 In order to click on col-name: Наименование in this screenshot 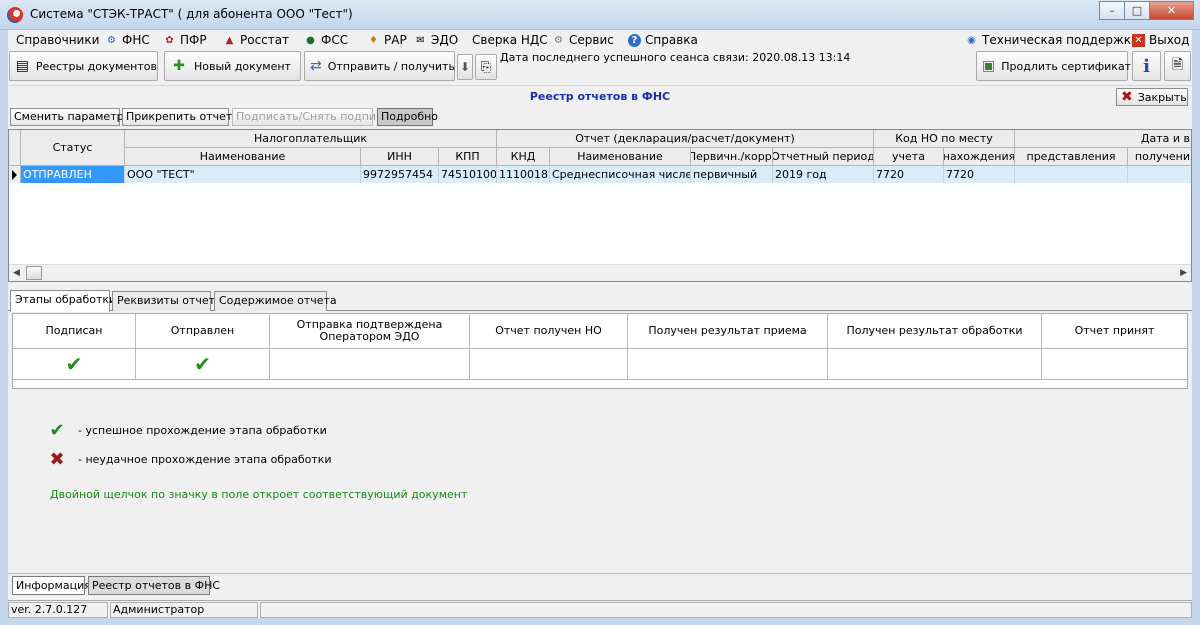, I will do `click(243, 157)`.